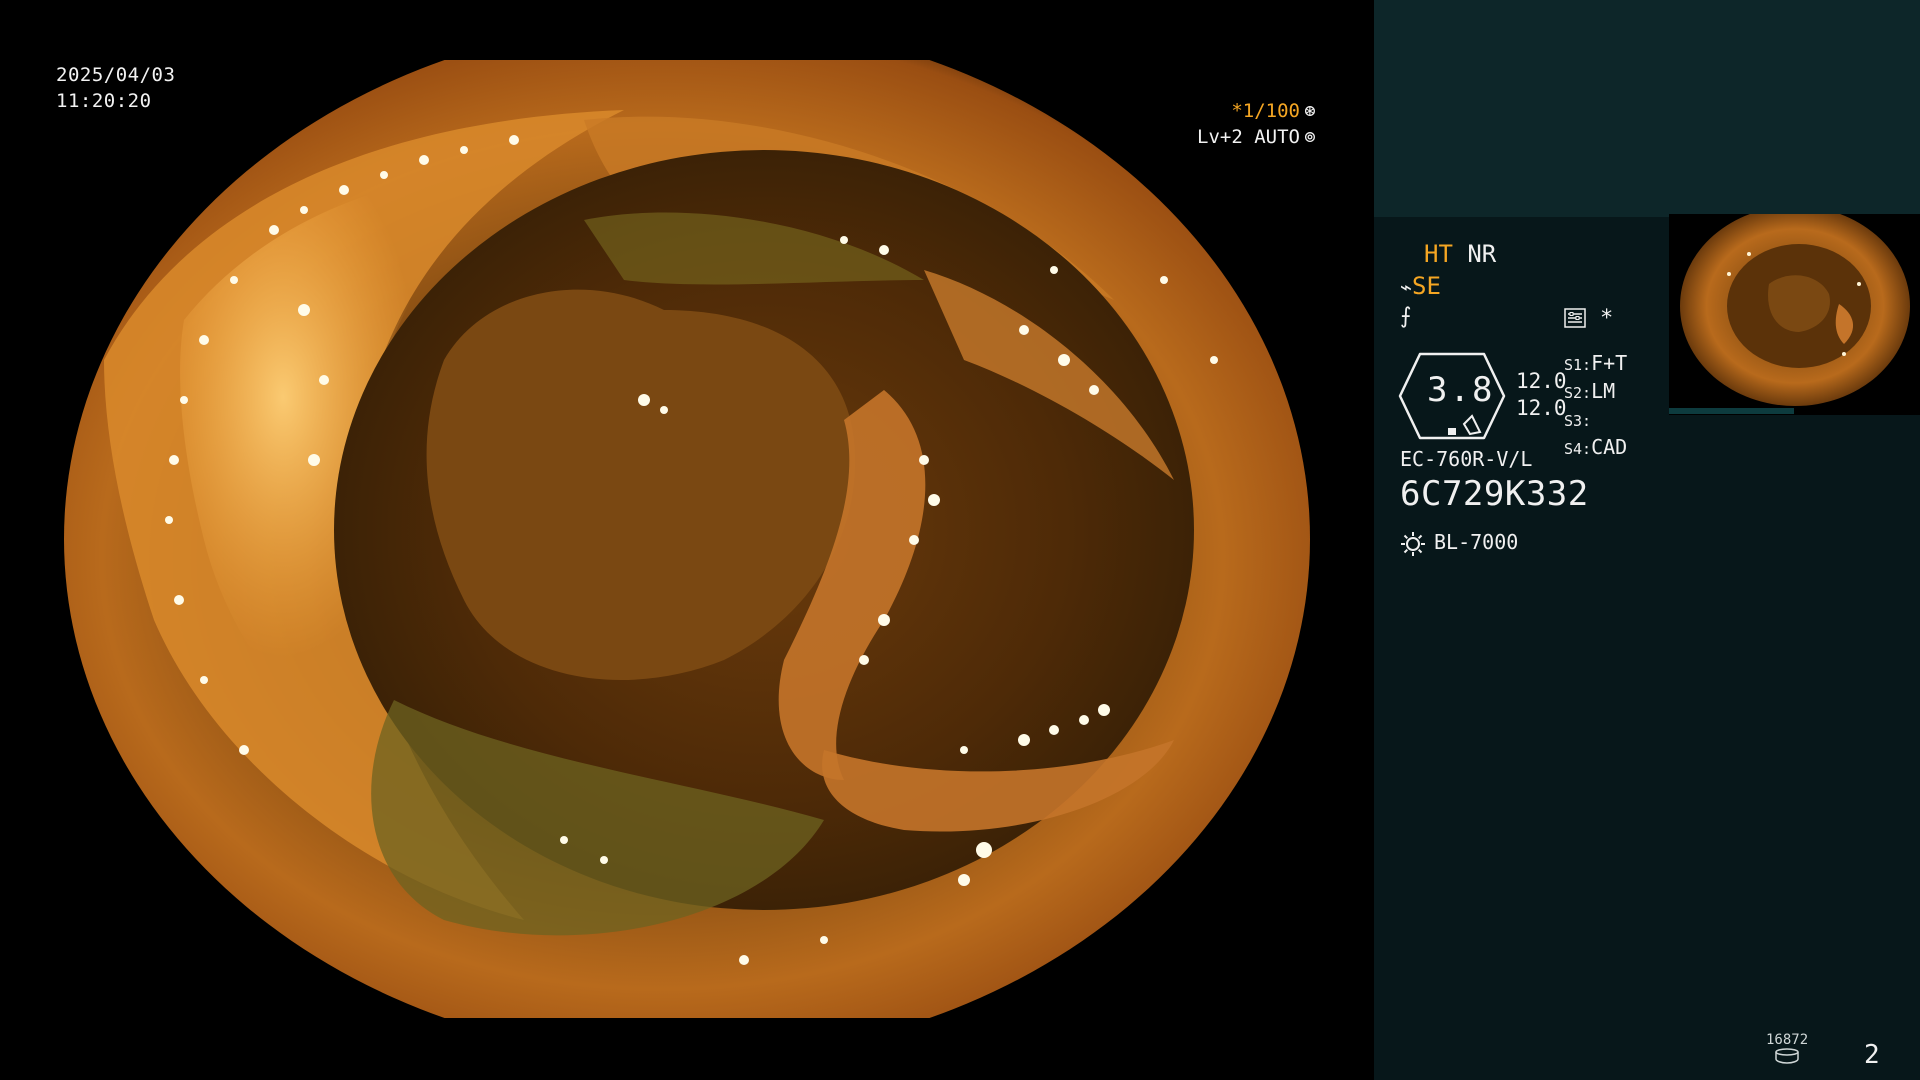  What do you see at coordinates (1872, 1055) in the screenshot?
I see `page-number: 2` at bounding box center [1872, 1055].